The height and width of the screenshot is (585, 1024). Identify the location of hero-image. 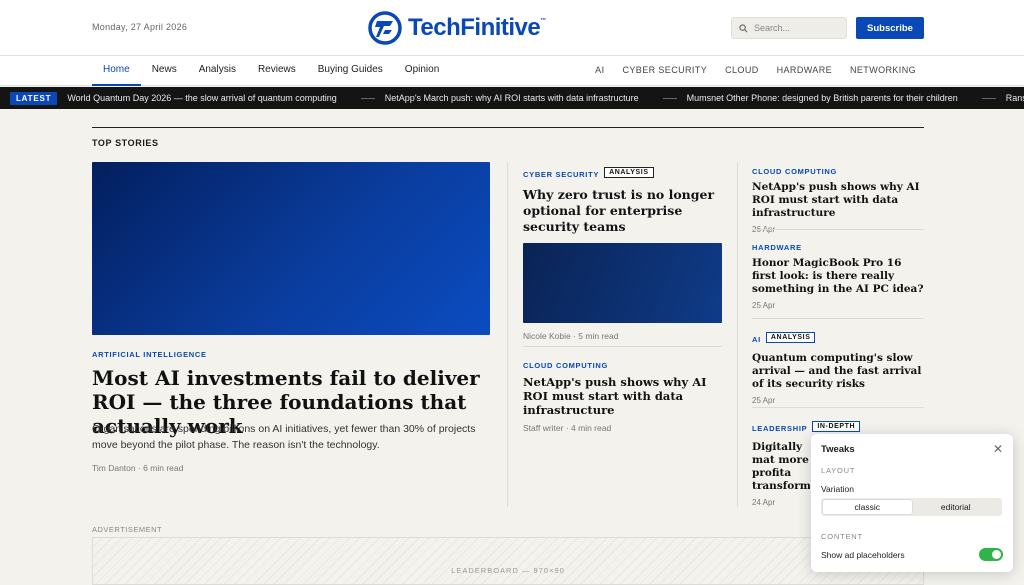
(291, 248).